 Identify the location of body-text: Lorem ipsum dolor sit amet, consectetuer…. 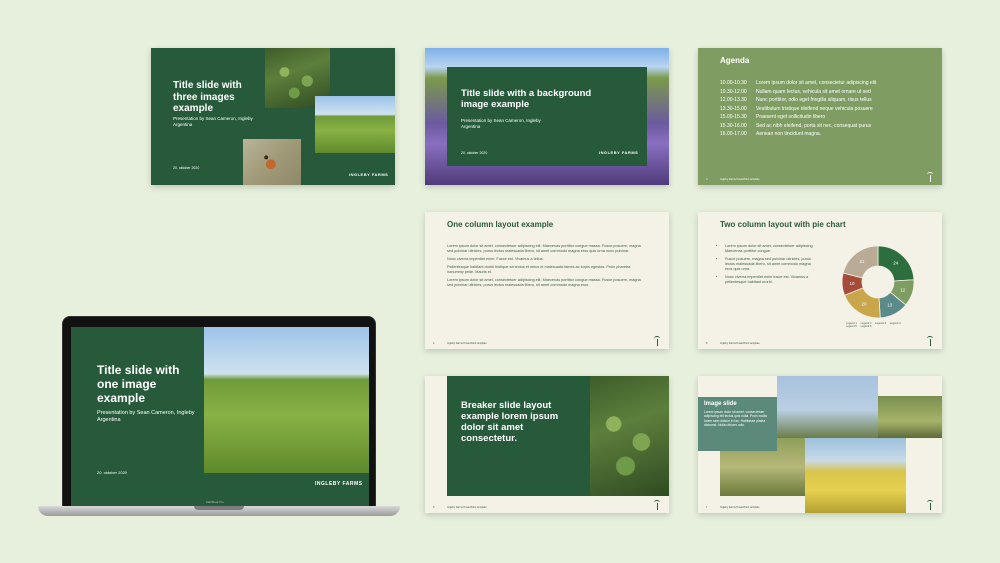
(547, 266).